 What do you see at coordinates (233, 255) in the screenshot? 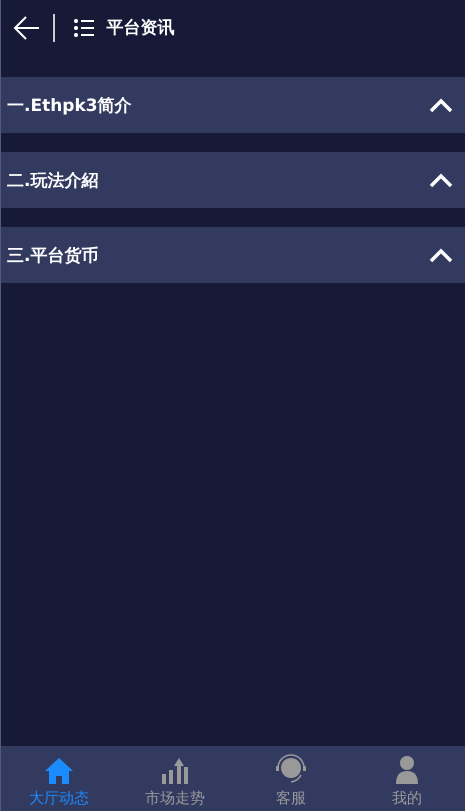
I see `section-header: 三.平台货币` at bounding box center [233, 255].